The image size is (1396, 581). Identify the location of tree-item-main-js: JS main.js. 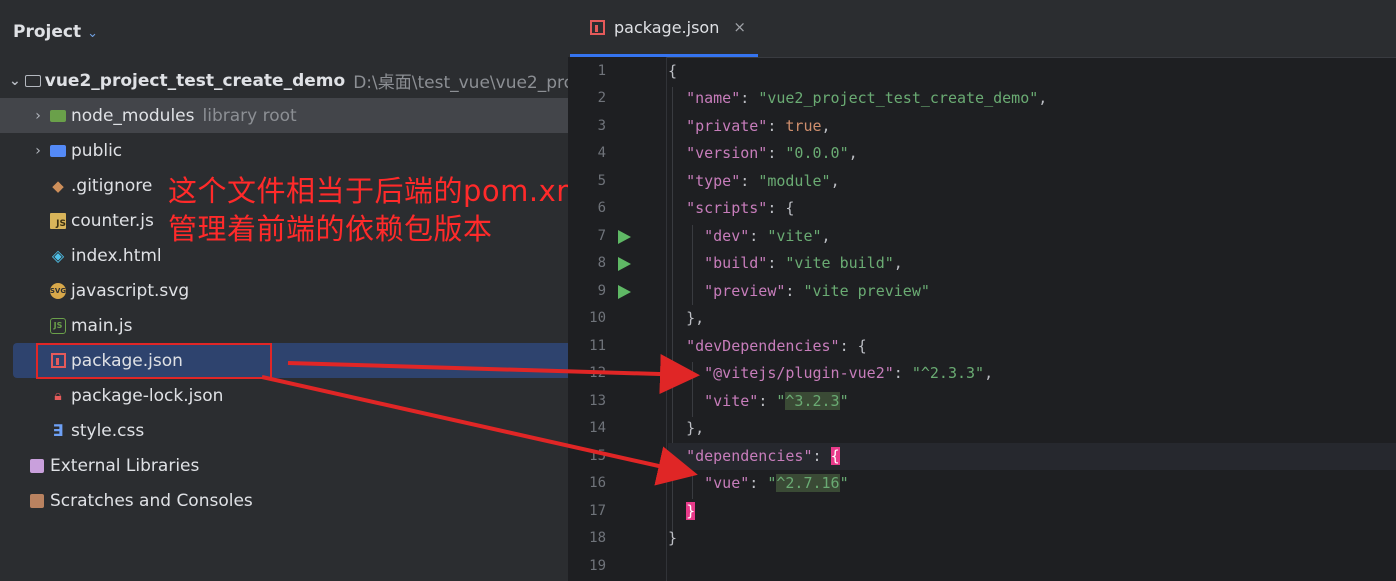
(284, 325).